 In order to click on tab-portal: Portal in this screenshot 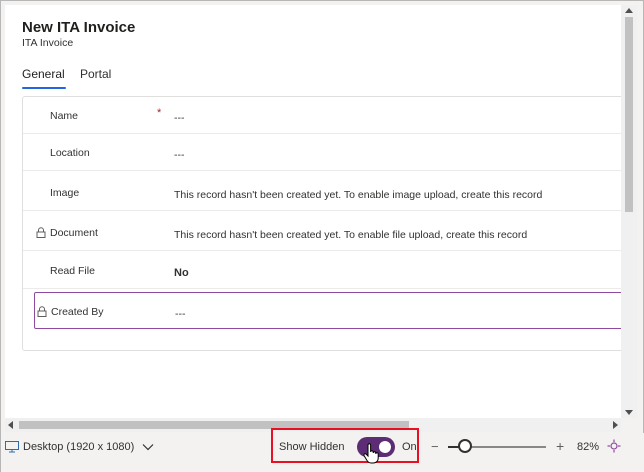, I will do `click(95, 74)`.